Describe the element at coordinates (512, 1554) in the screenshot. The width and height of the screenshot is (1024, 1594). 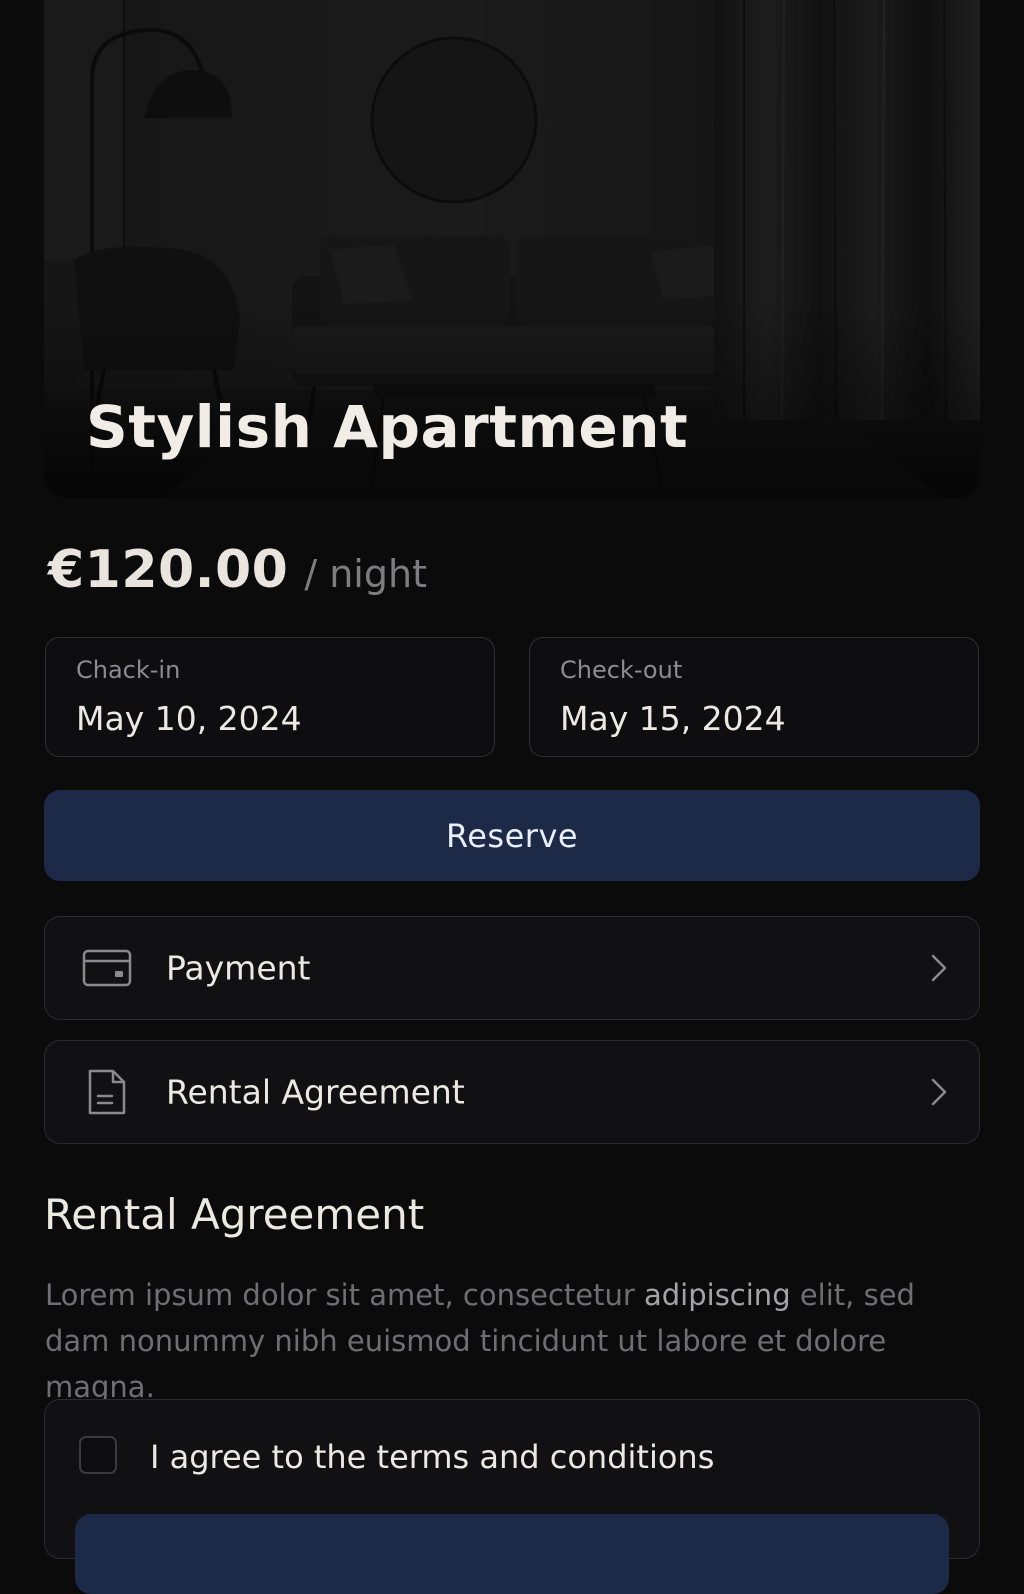
I see `confirm-button` at that location.